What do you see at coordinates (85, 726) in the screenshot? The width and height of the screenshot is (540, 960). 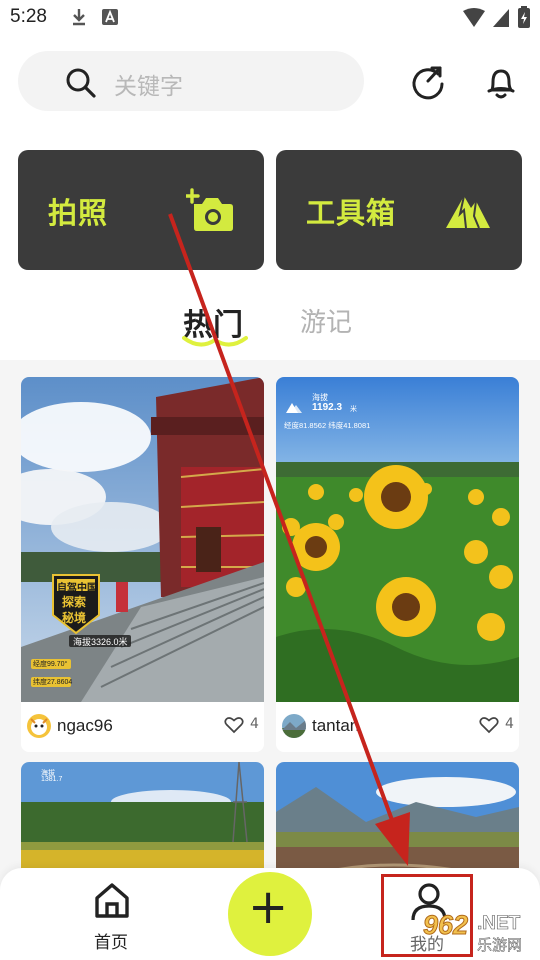 I see `post-username: ngac96` at bounding box center [85, 726].